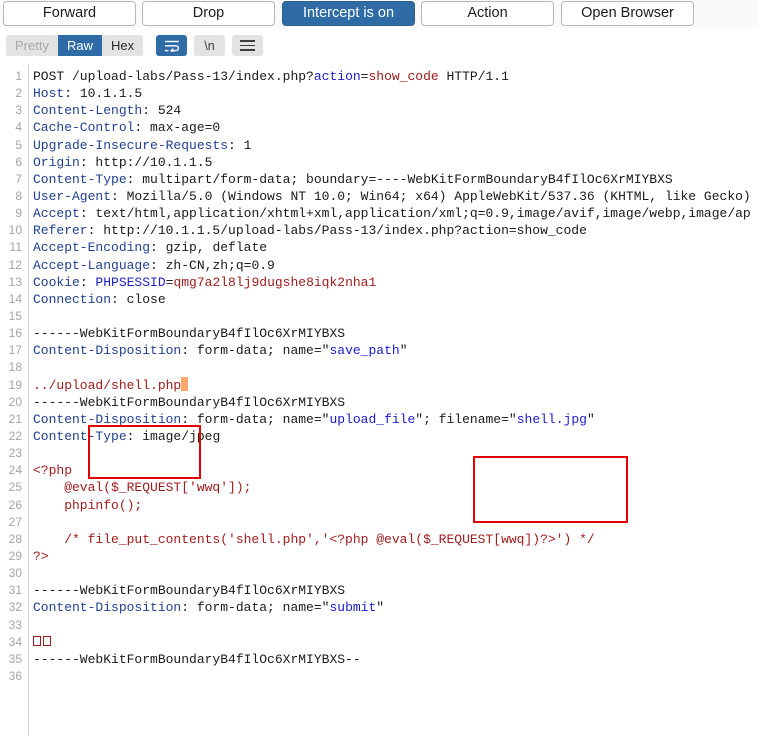 The height and width of the screenshot is (741, 759). Describe the element at coordinates (18, 178) in the screenshot. I see `line-number: 7` at that location.